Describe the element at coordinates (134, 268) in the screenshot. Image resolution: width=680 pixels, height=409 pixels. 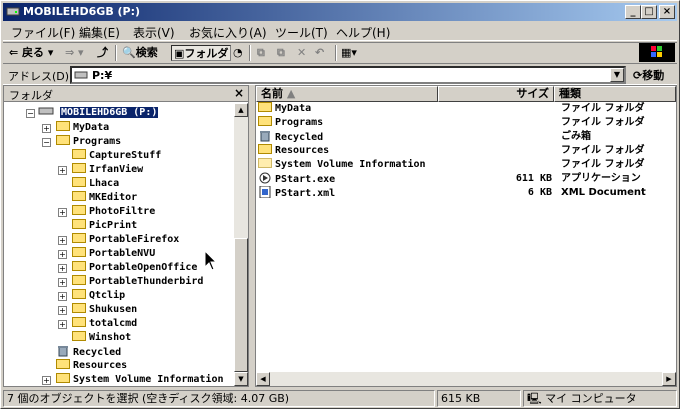
I see `tree-item: PortableOpenOffice` at that location.